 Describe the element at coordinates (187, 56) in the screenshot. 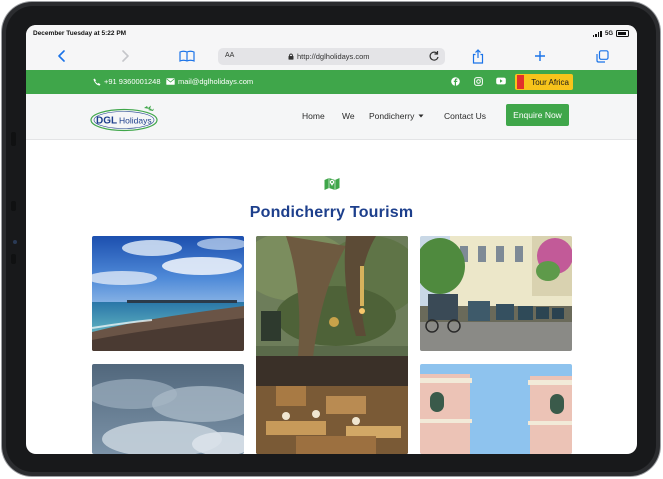

I see `book-icon` at that location.